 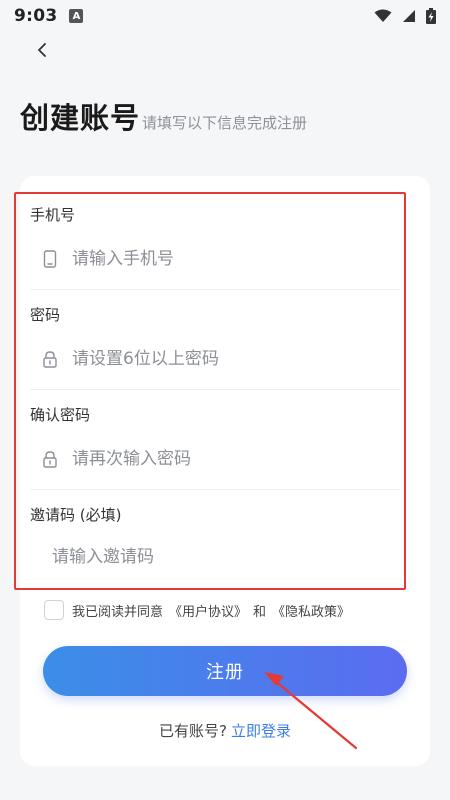 What do you see at coordinates (76, 16) in the screenshot?
I see `app-notification-icon: A` at bounding box center [76, 16].